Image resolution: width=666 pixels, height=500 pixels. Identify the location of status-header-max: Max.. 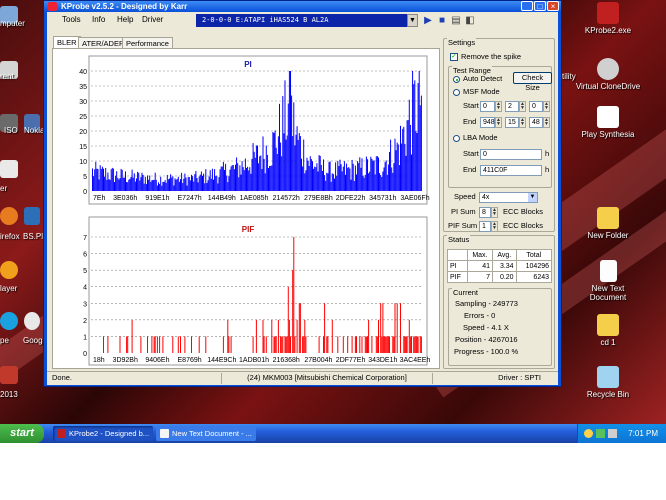
(480, 255).